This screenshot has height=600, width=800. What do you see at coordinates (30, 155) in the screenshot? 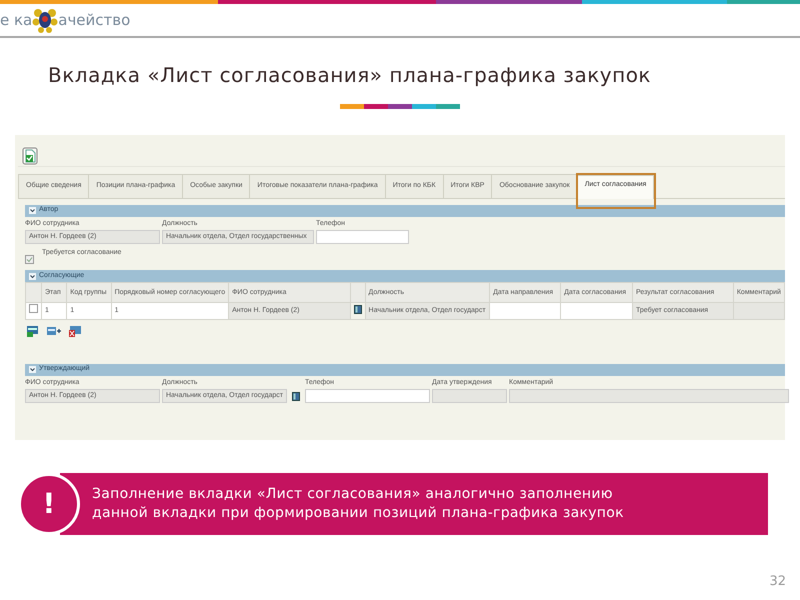
I see `approve-document-icon` at bounding box center [30, 155].